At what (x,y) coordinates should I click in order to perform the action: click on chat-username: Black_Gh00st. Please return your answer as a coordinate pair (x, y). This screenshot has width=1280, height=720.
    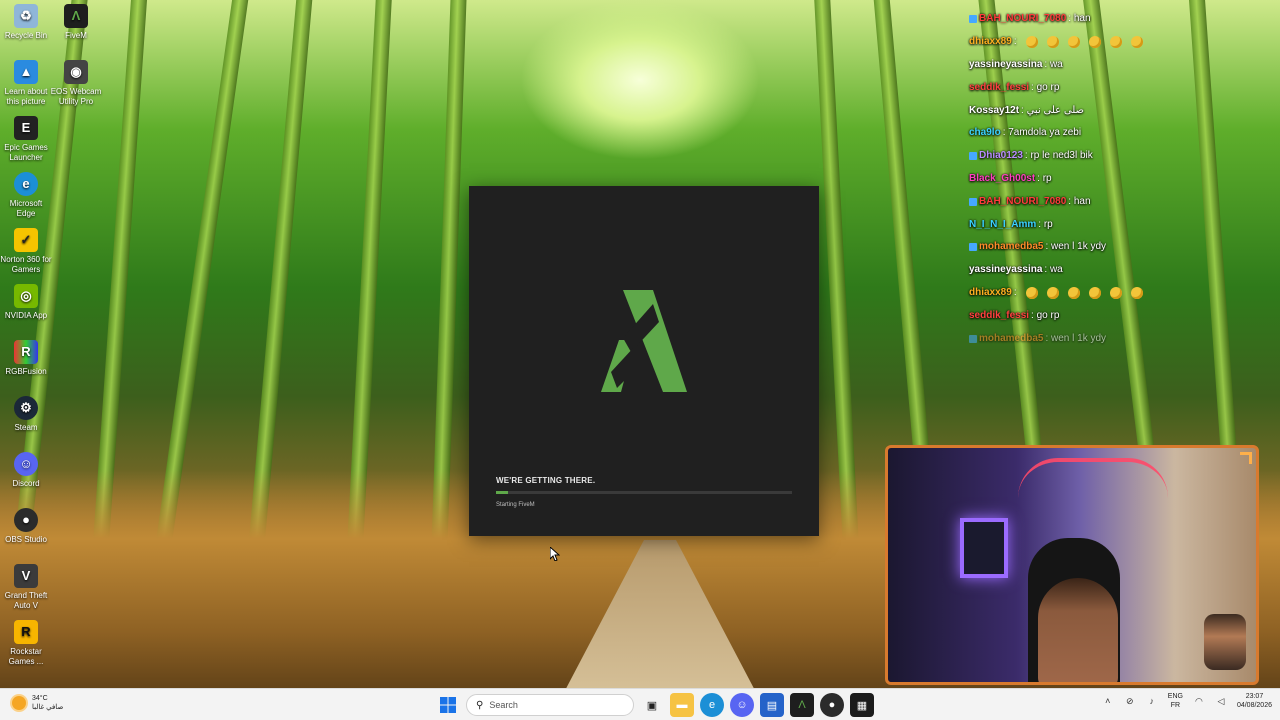
    Looking at the image, I should click on (1002, 179).